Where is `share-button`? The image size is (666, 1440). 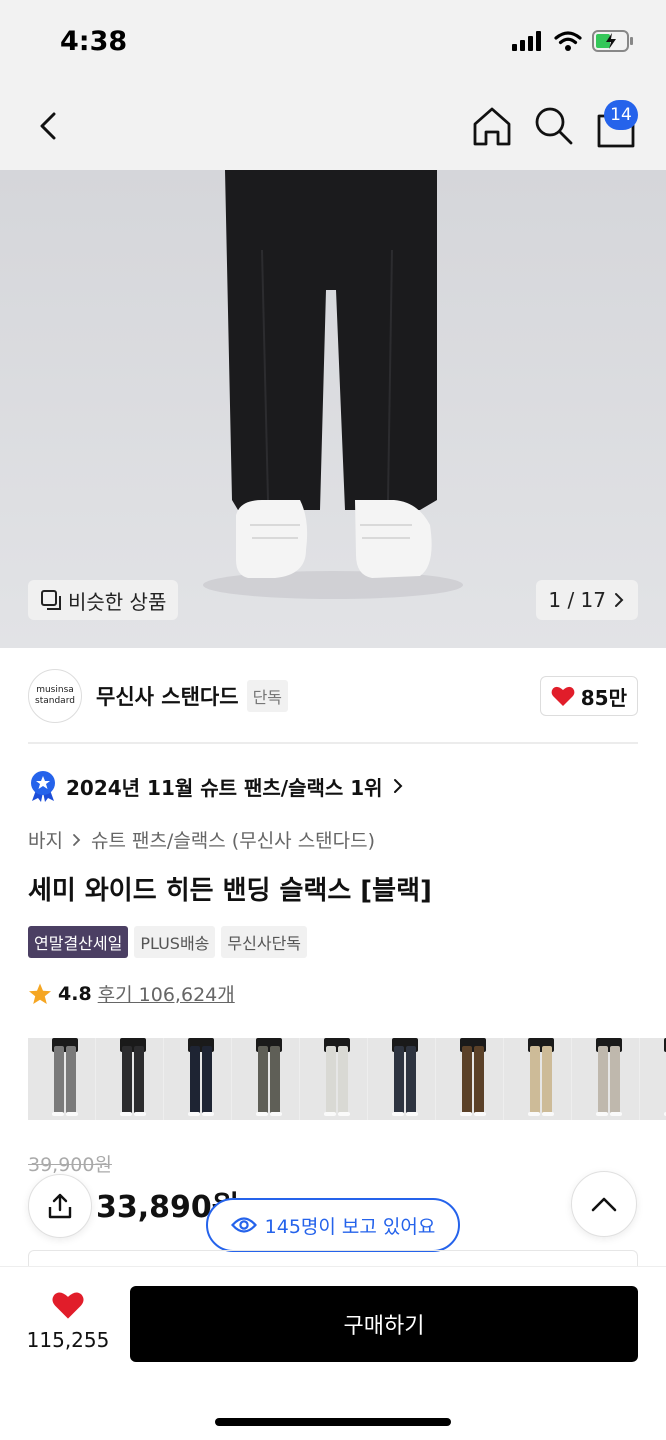
share-button is located at coordinates (60, 1206).